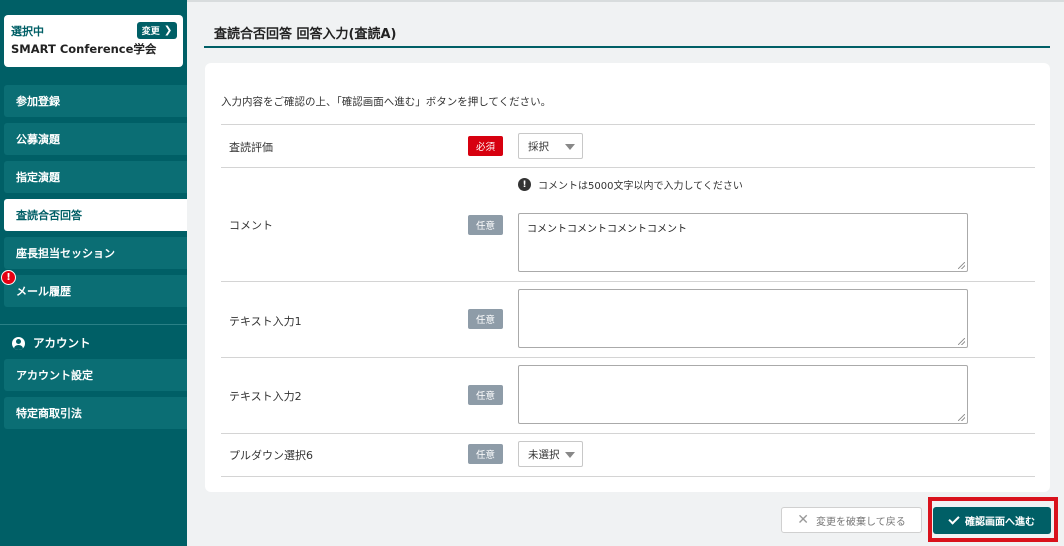  Describe the element at coordinates (386, 102) in the screenshot. I see `form-instructions: 入力内容をご確認の上、「確認画面へ進む」ボタンを押してください。` at that location.